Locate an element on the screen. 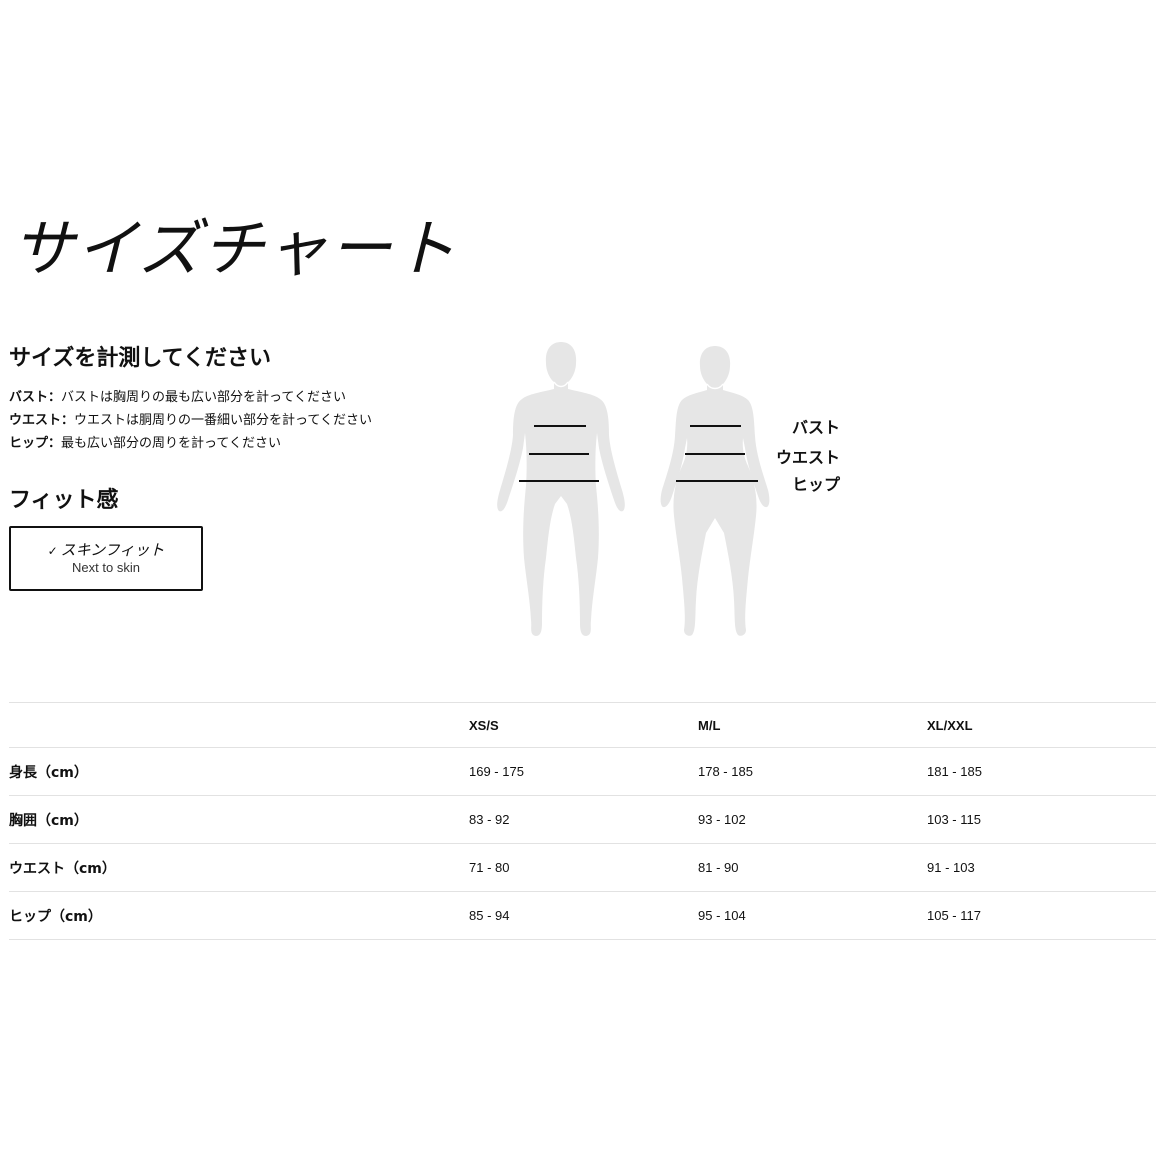 Image resolution: width=1161 pixels, height=1161 pixels. table-cell: 178 - 185 is located at coordinates (812, 771).